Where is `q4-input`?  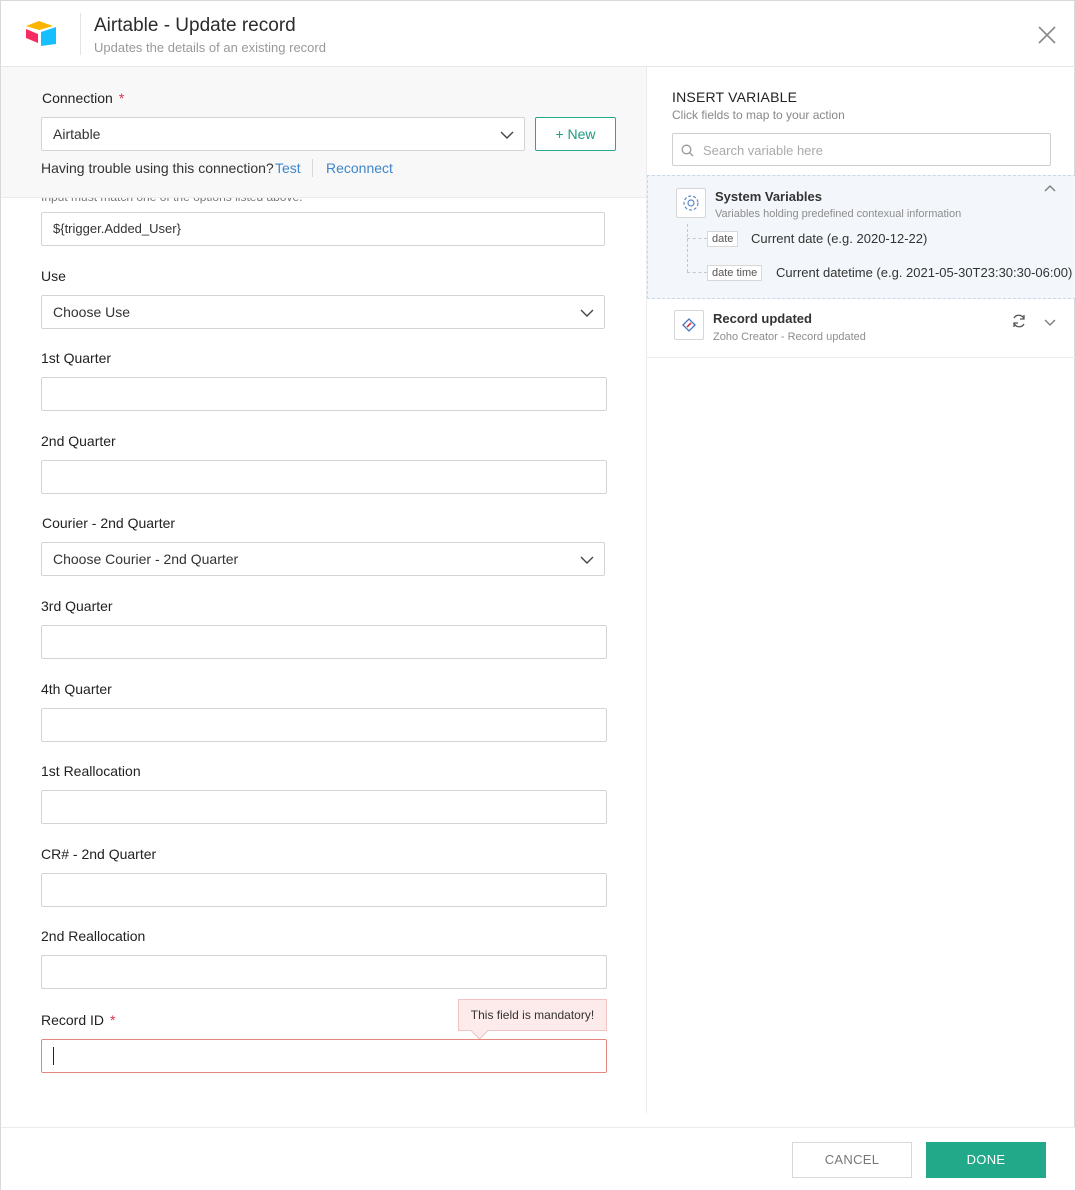 q4-input is located at coordinates (324, 725).